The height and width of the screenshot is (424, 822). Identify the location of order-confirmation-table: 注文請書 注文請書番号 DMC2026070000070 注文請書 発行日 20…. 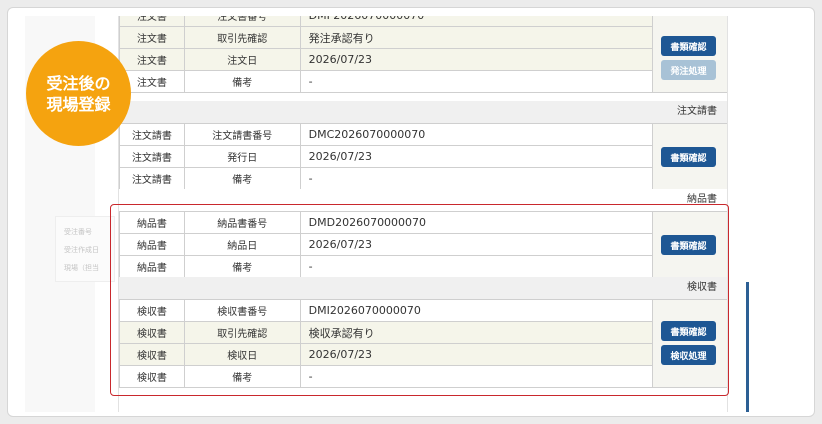
(423, 156).